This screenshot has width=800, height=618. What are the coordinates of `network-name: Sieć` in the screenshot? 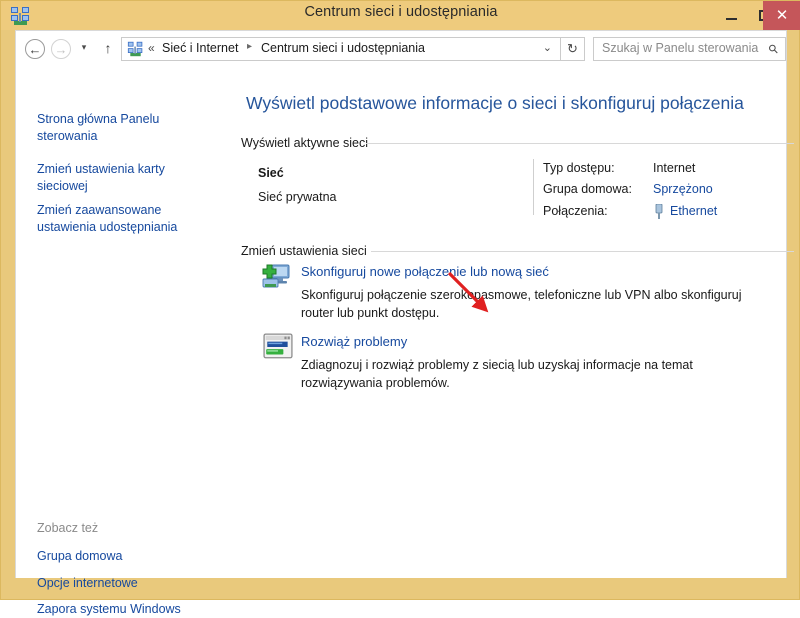 It's located at (271, 173).